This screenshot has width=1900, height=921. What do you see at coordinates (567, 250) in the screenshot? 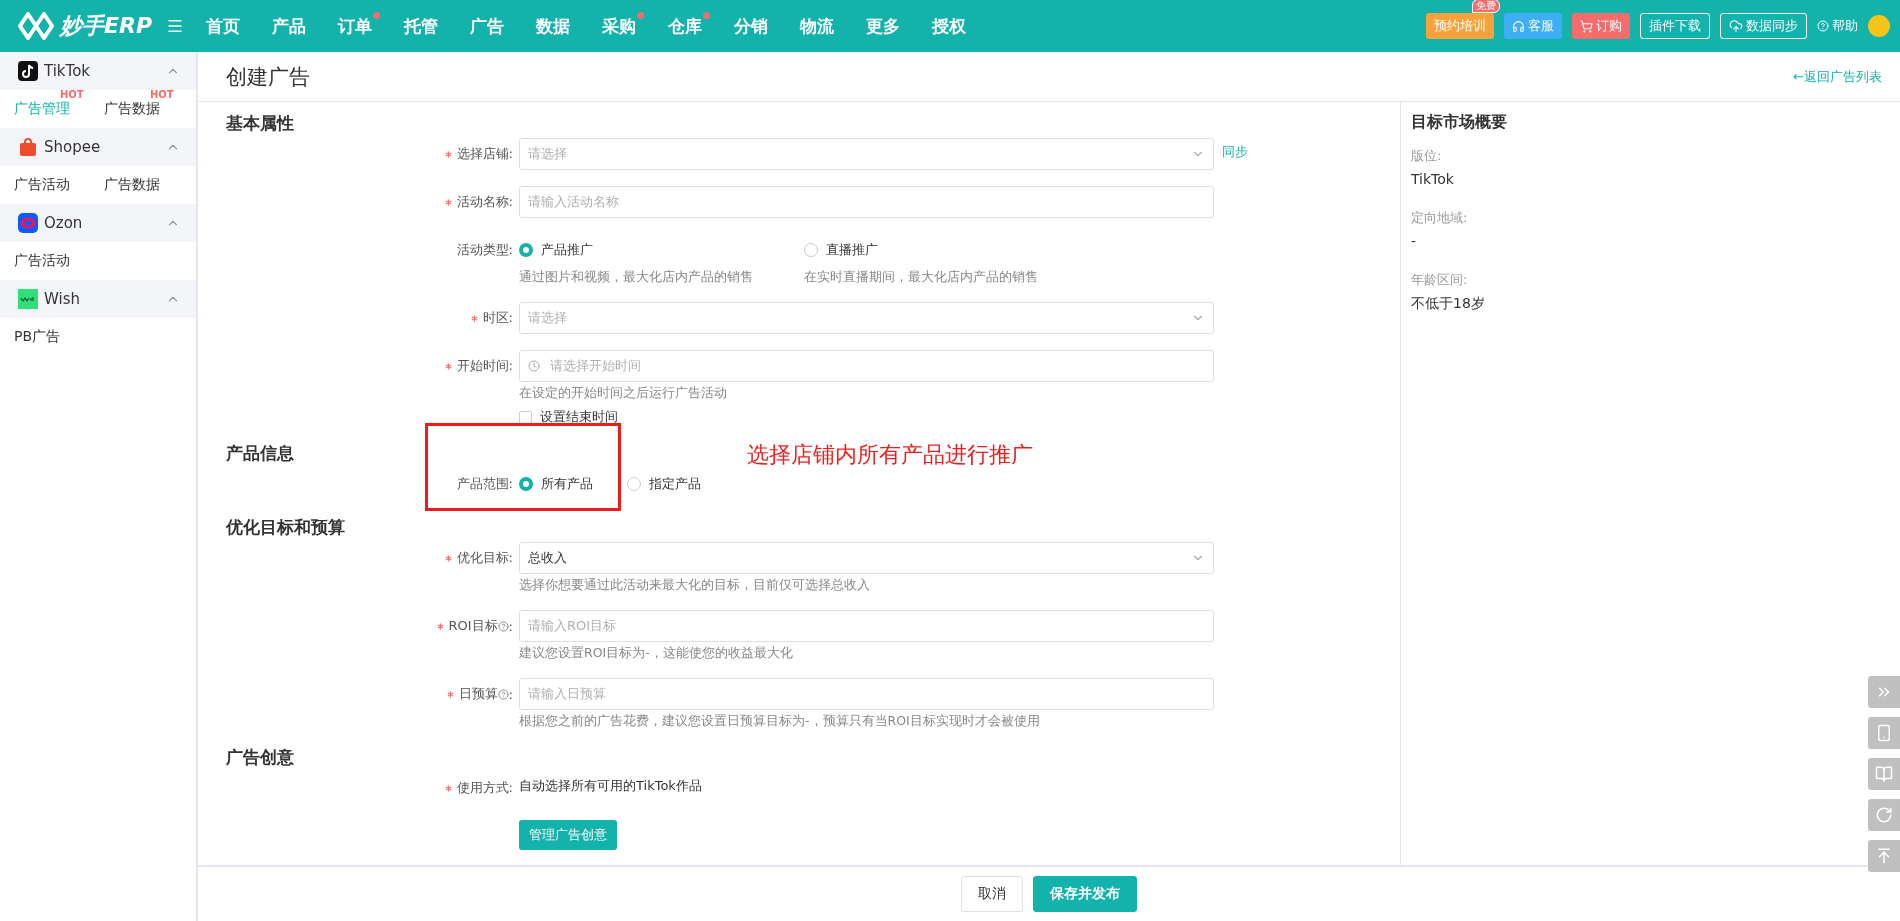
I see `radio-label: 产品推广` at bounding box center [567, 250].